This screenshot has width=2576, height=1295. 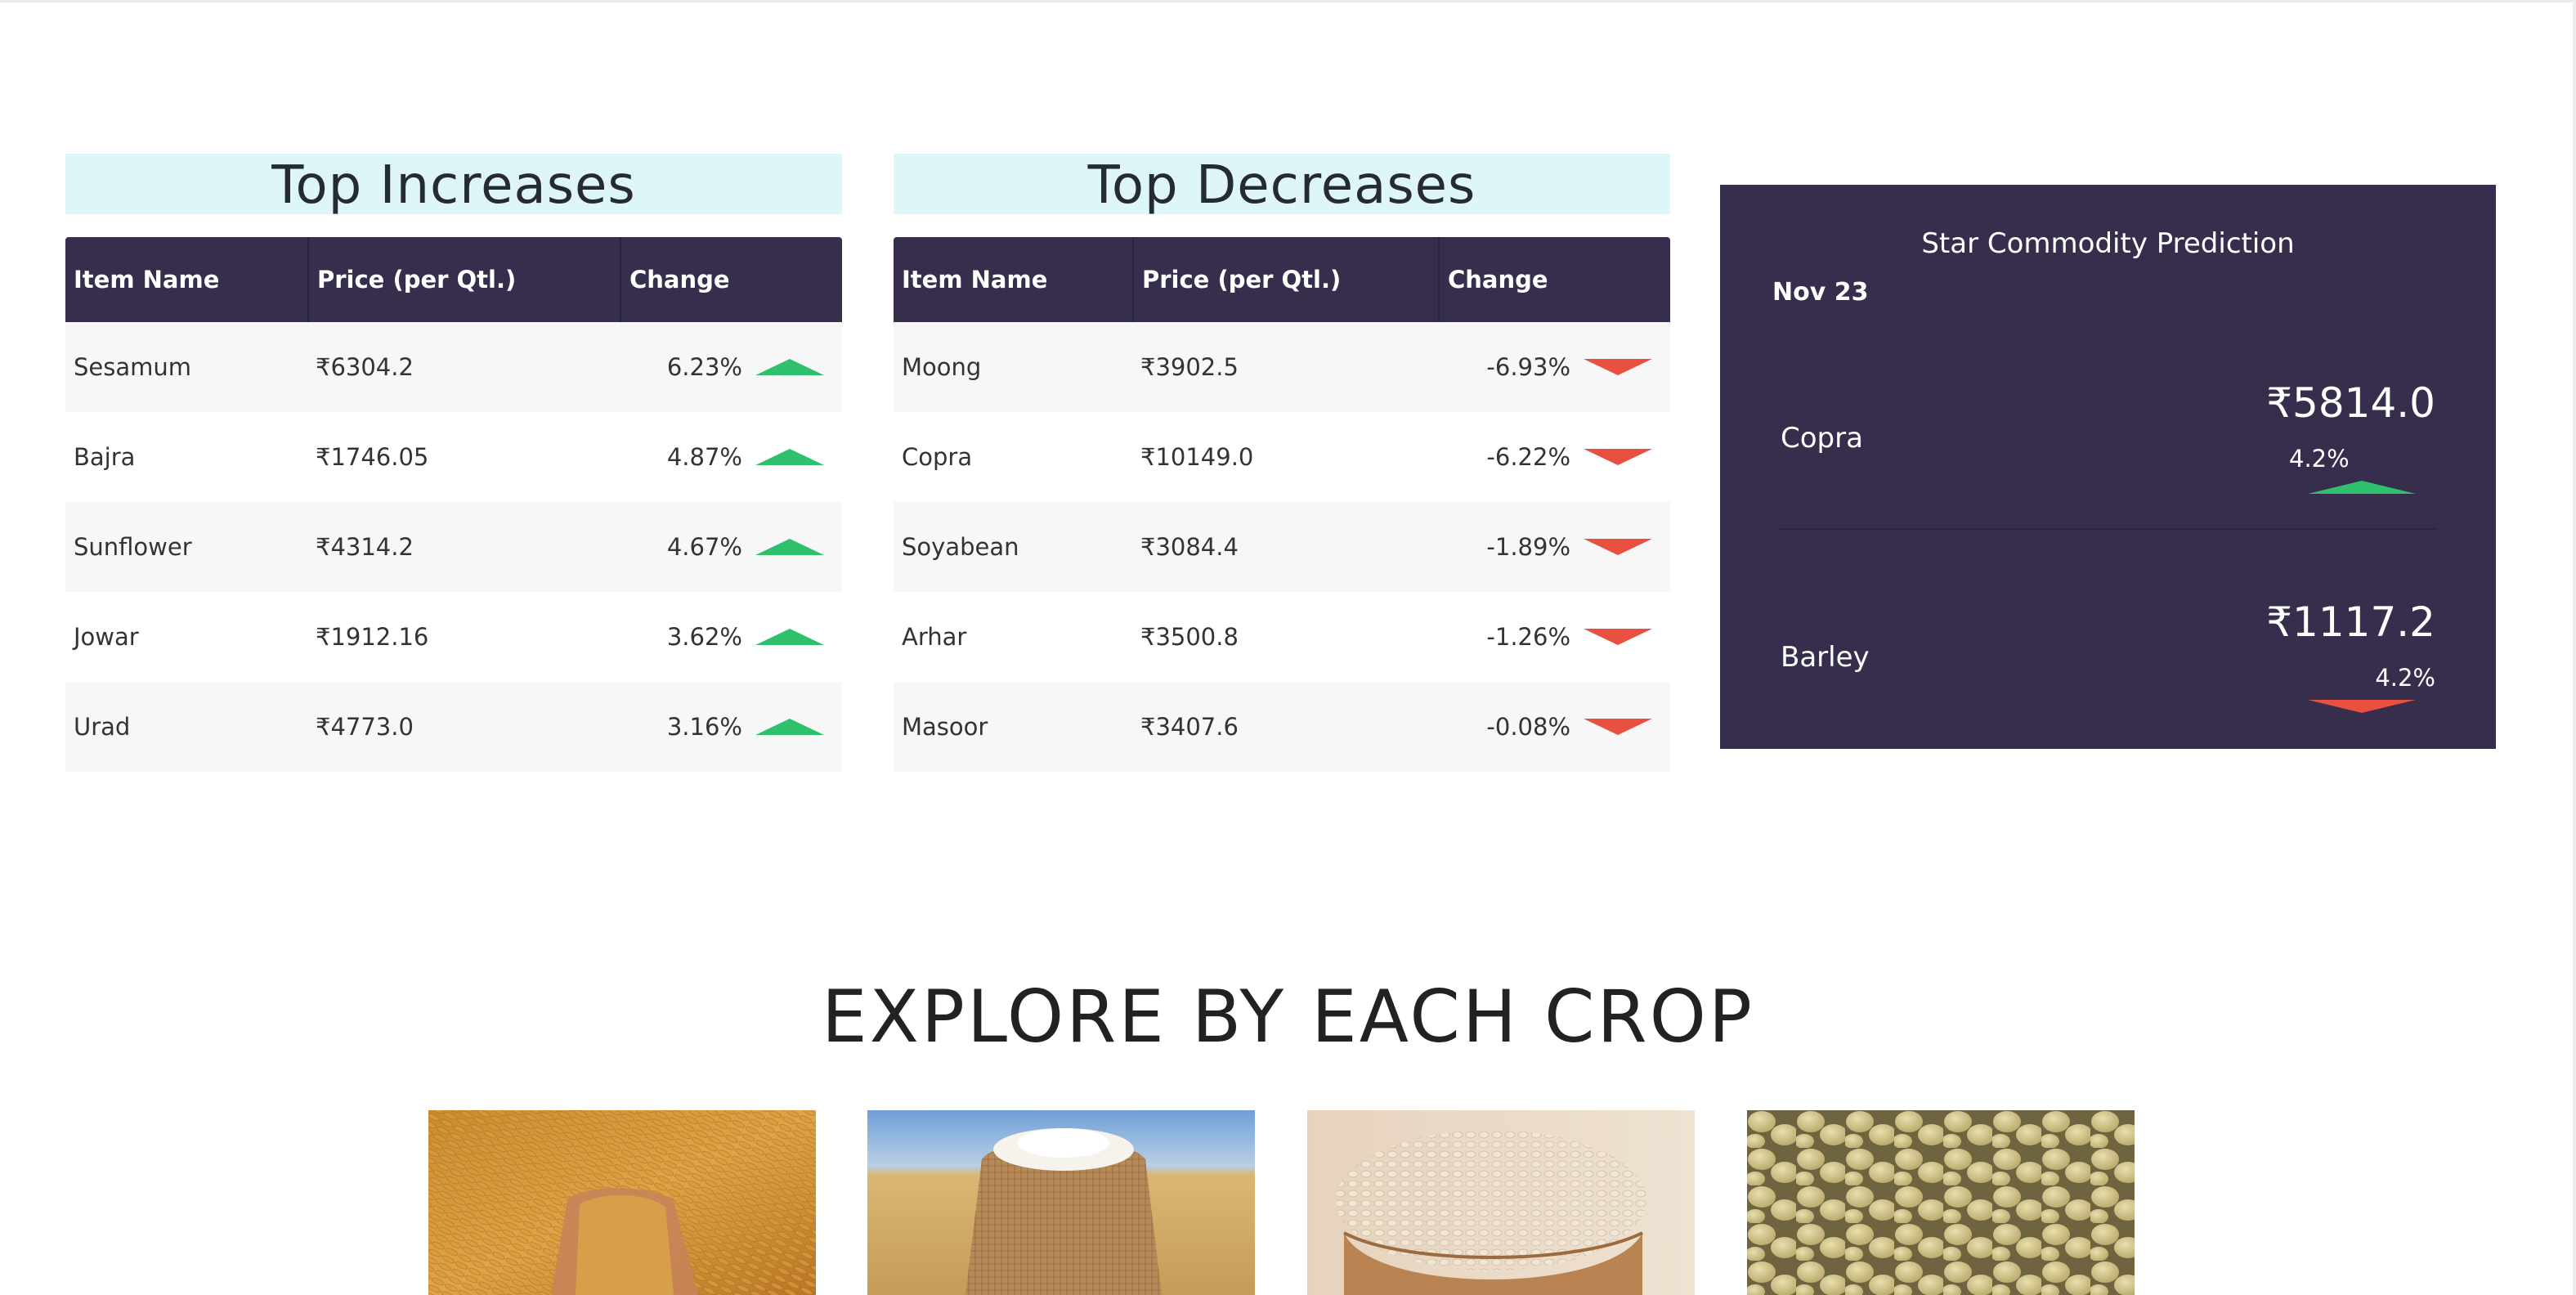 I want to click on change-percent: -1.89%, so click(x=1528, y=547).